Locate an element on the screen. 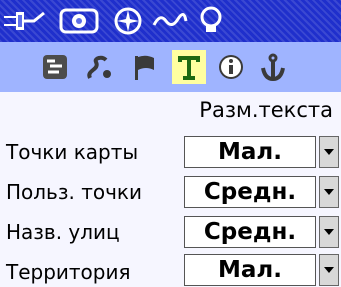  territory-size-select: Мал. is located at coordinates (250, 270).